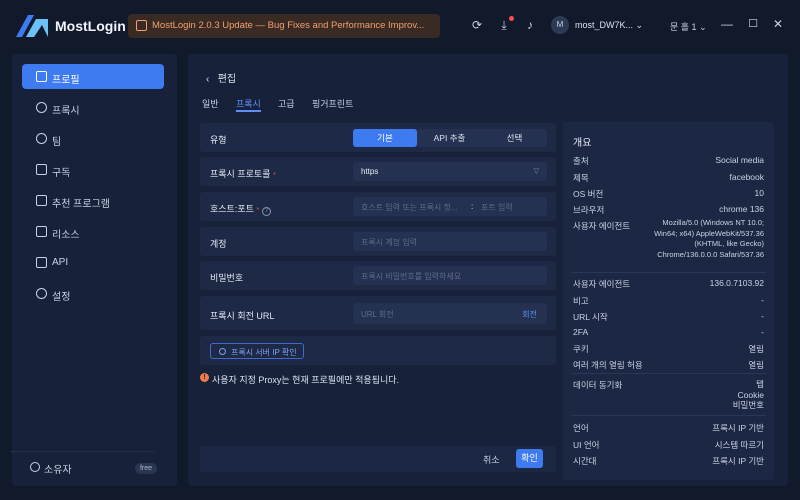  Describe the element at coordinates (778, 24) in the screenshot. I see `close-icon: ✕` at that location.